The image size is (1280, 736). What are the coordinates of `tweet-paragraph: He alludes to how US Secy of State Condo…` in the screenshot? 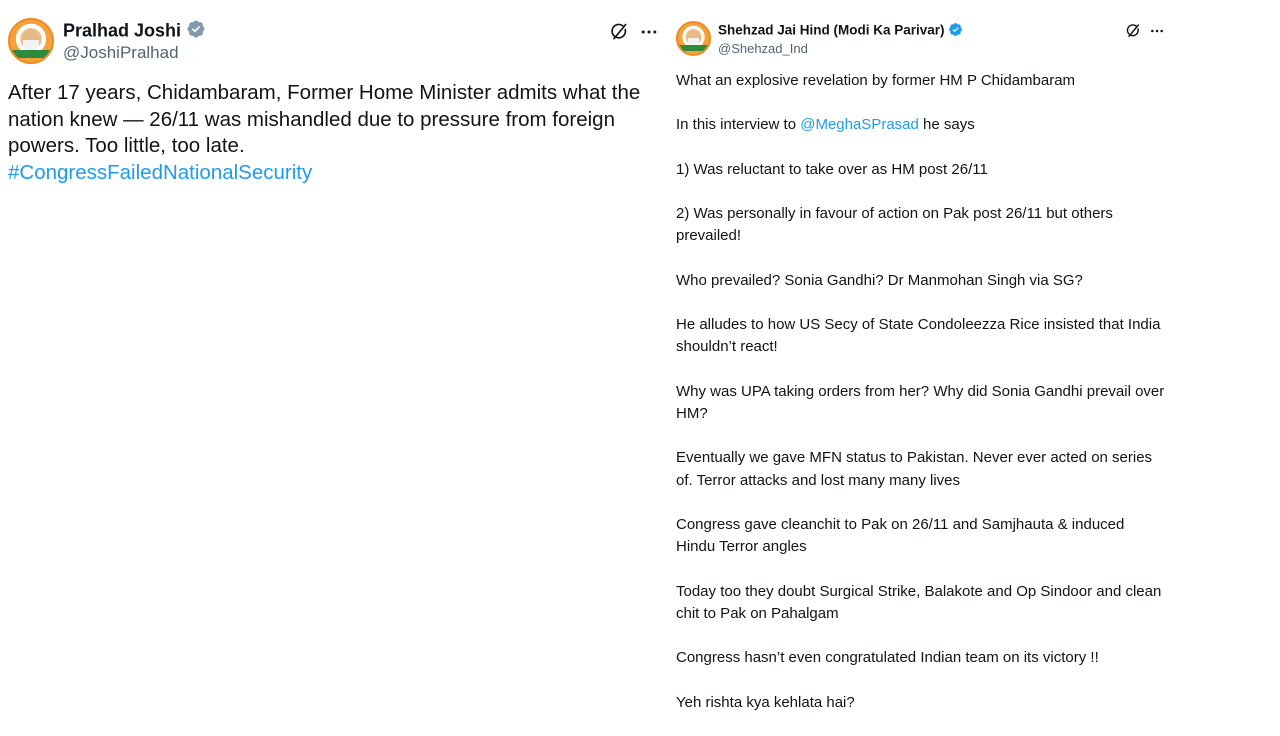 It's located at (918, 336).